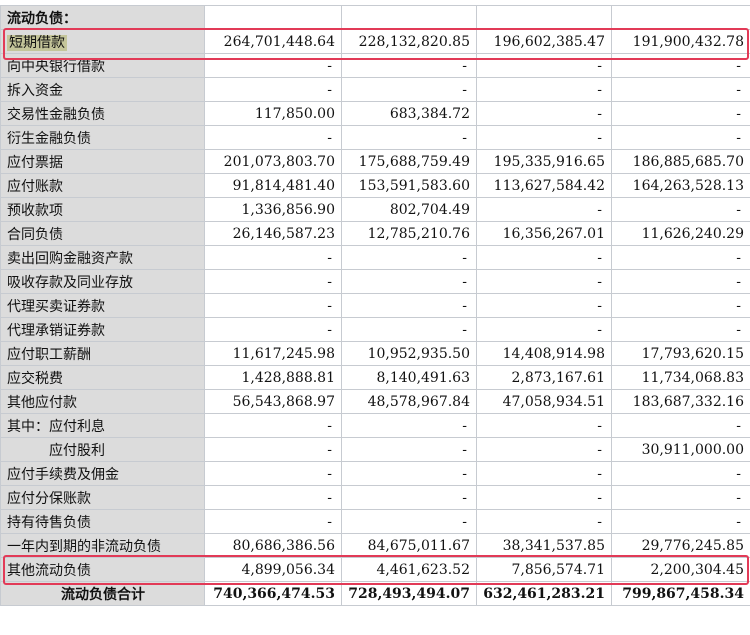  I want to click on table-row: 应付手续费及佣金 - - - -, so click(375, 473).